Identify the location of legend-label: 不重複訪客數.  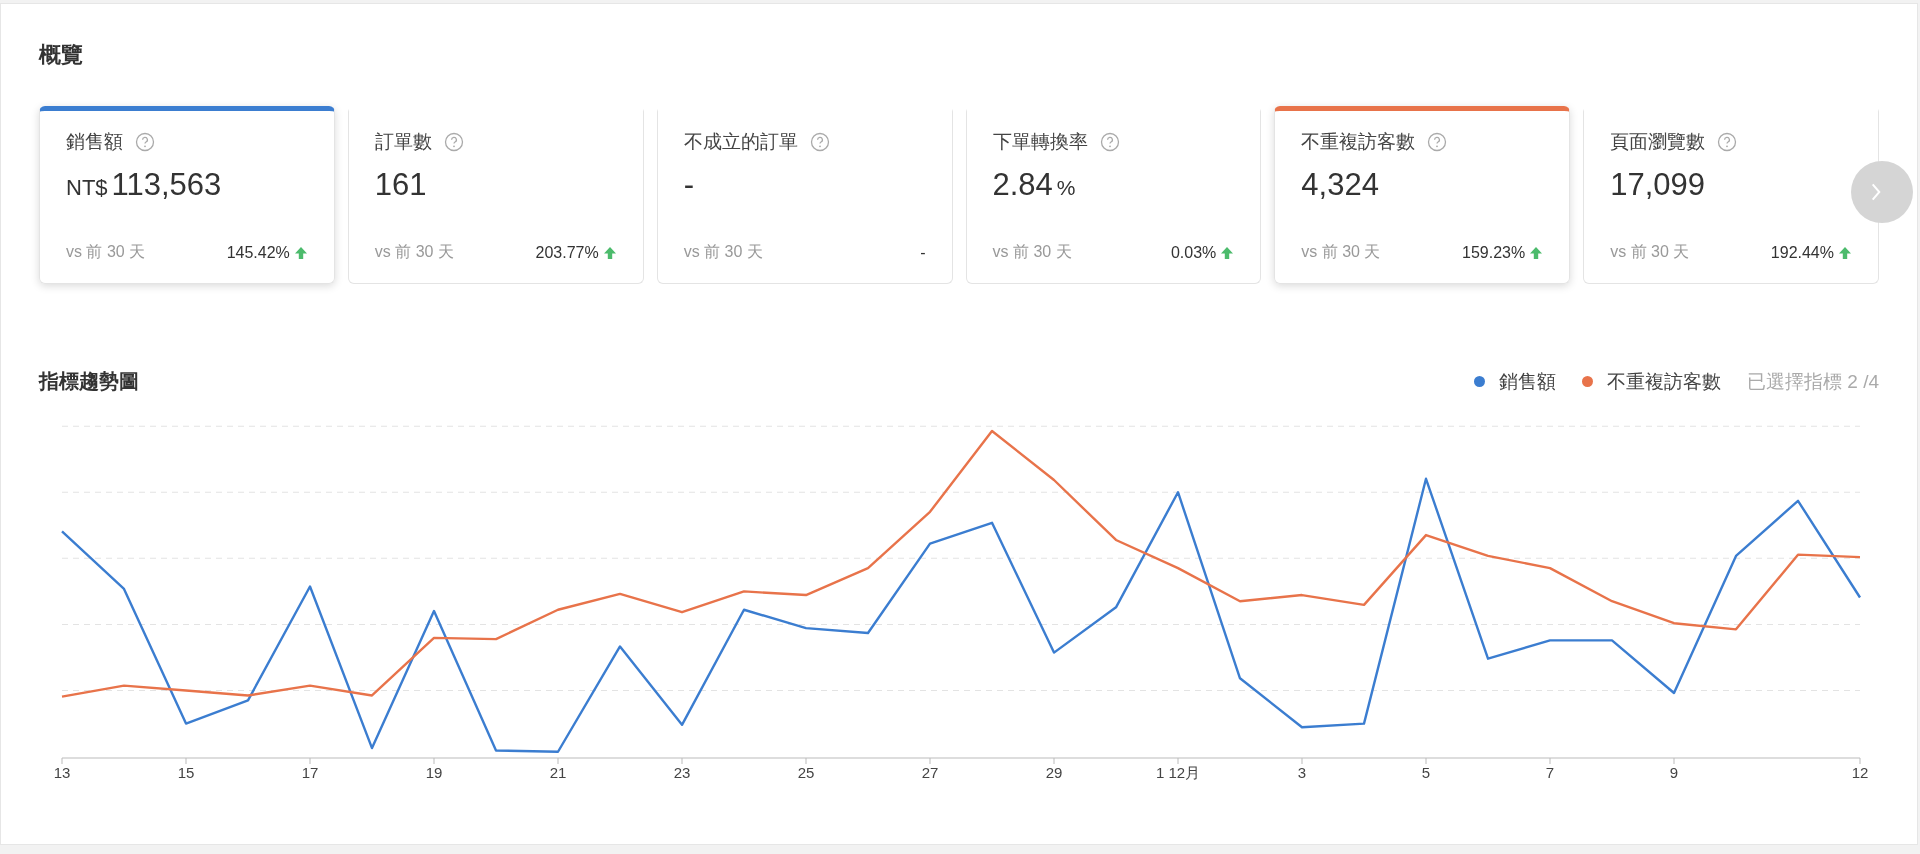
(1664, 381).